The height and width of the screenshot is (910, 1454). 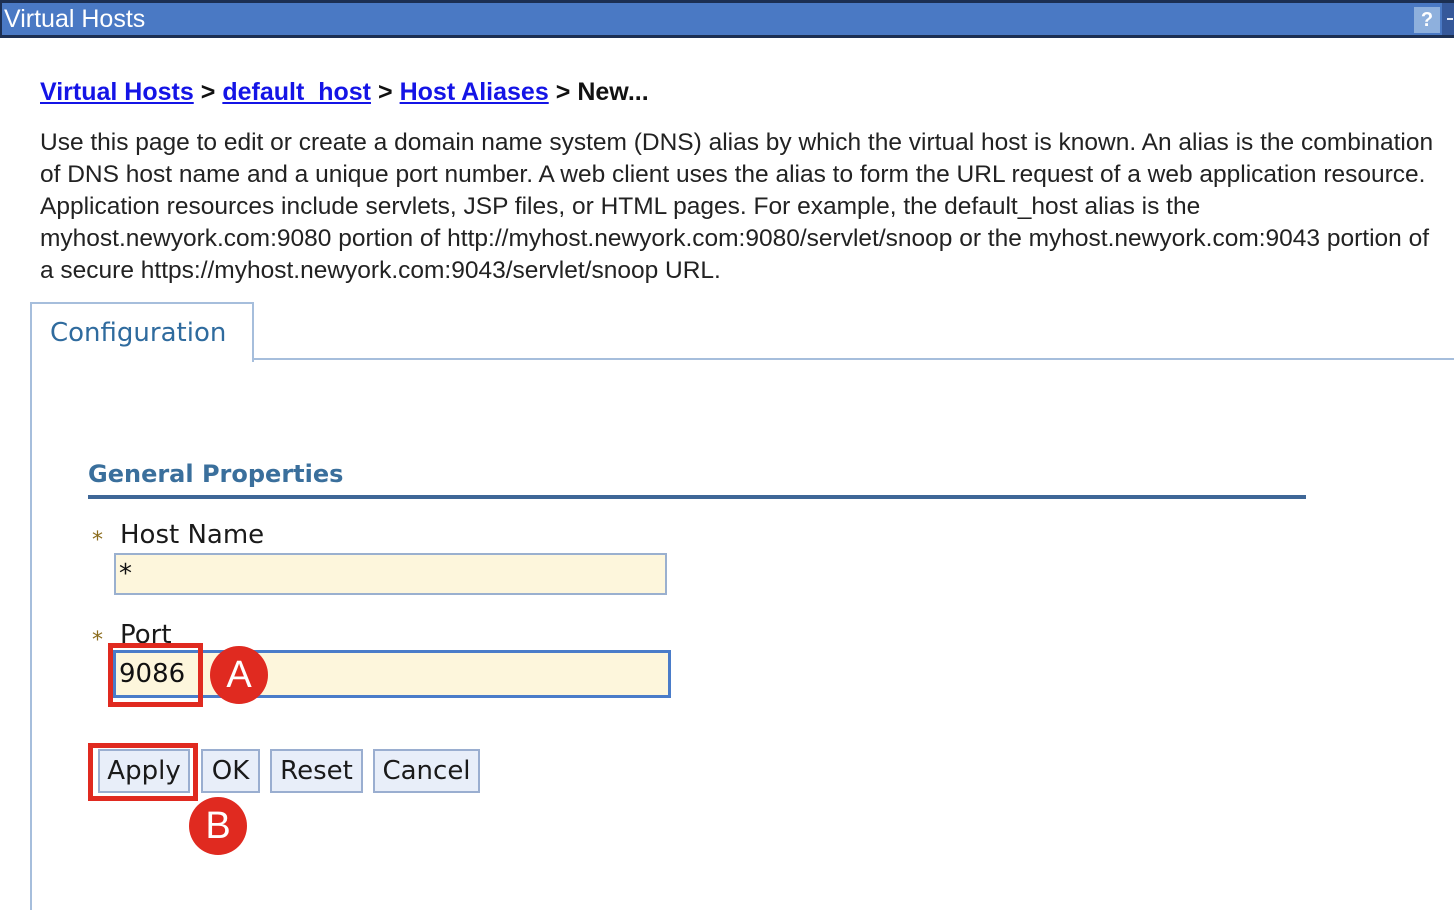 What do you see at coordinates (216, 474) in the screenshot?
I see `general-properties-heading: General Properties` at bounding box center [216, 474].